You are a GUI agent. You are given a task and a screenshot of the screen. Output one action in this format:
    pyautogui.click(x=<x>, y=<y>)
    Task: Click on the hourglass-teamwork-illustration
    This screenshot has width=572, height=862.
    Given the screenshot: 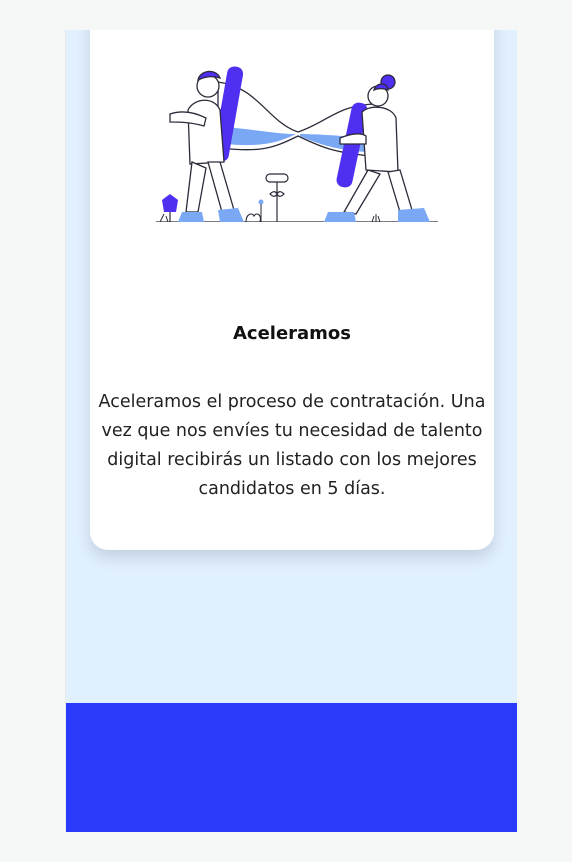 What is the action you would take?
    pyautogui.click(x=297, y=144)
    